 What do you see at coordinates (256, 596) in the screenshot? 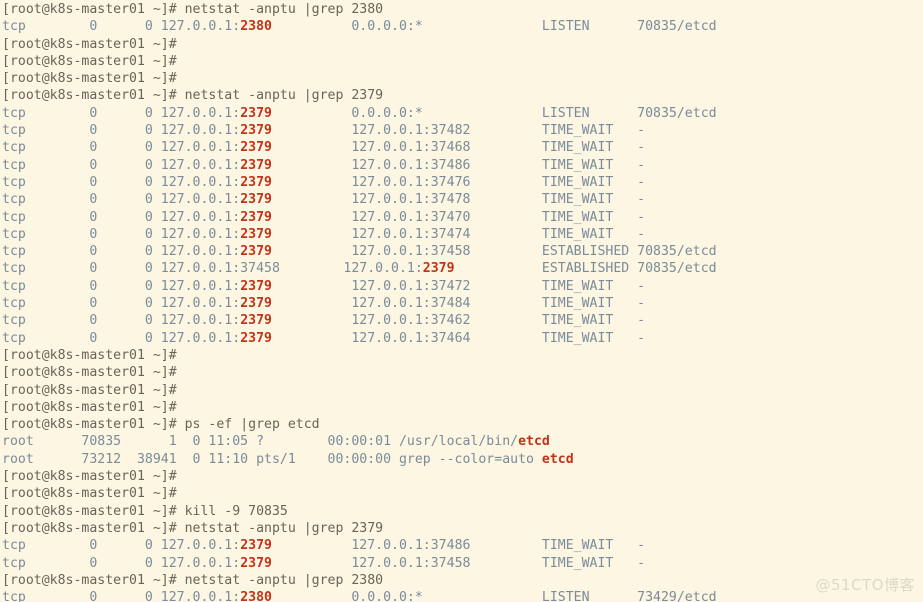
I see `grep-match: 2380` at bounding box center [256, 596].